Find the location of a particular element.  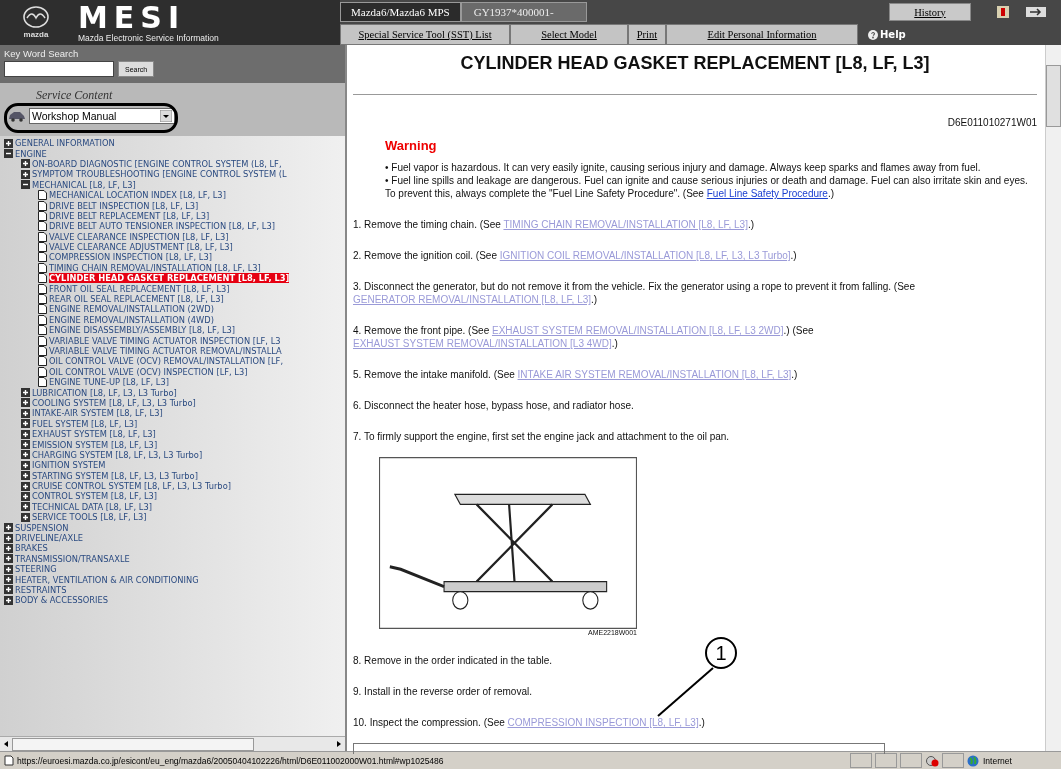

tree-item: CRUISE CONTROL SYSTEM [L8, LF, L3, L3 Turbo] is located at coordinates (131, 486).